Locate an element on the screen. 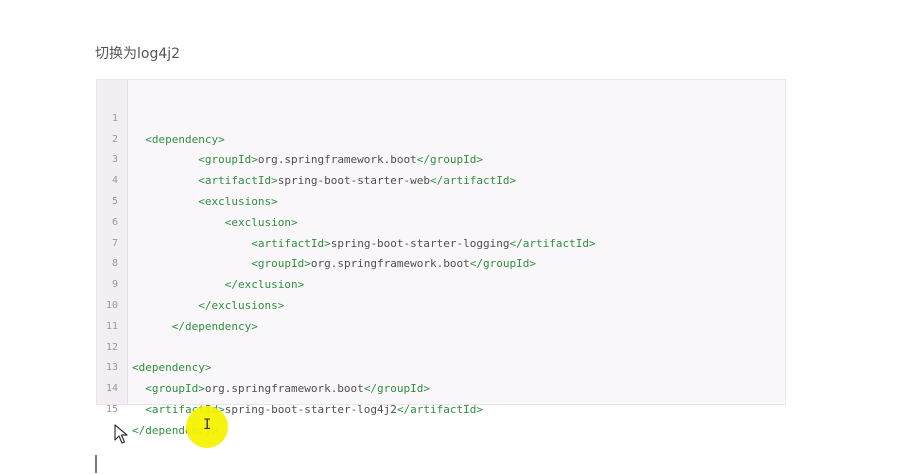  xml-text: spring-boot-starter-log4j2 is located at coordinates (310, 409).